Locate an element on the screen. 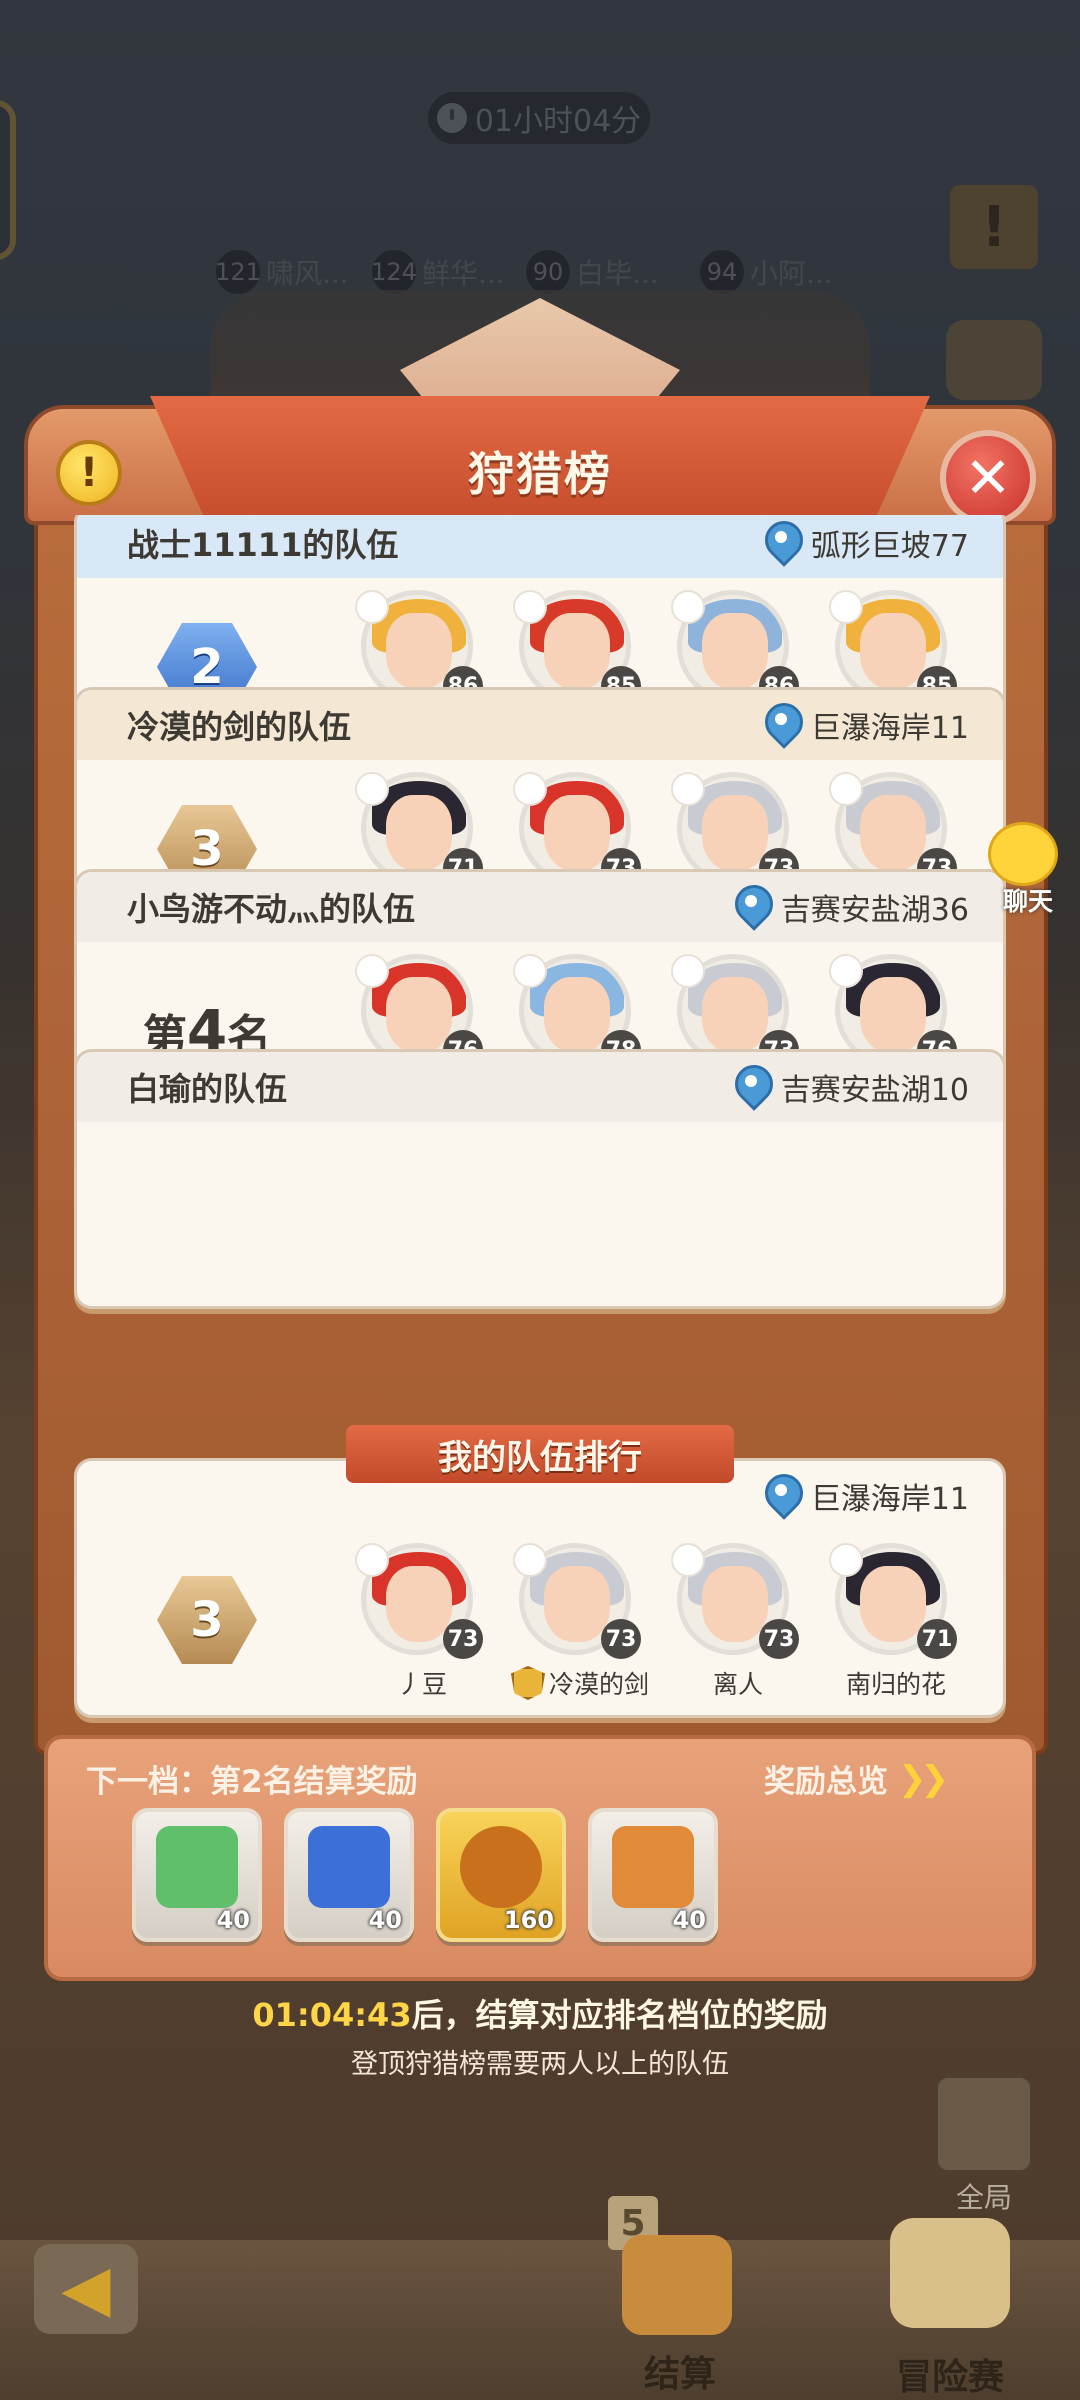  chat-button: 聊天 is located at coordinates (1029, 877).